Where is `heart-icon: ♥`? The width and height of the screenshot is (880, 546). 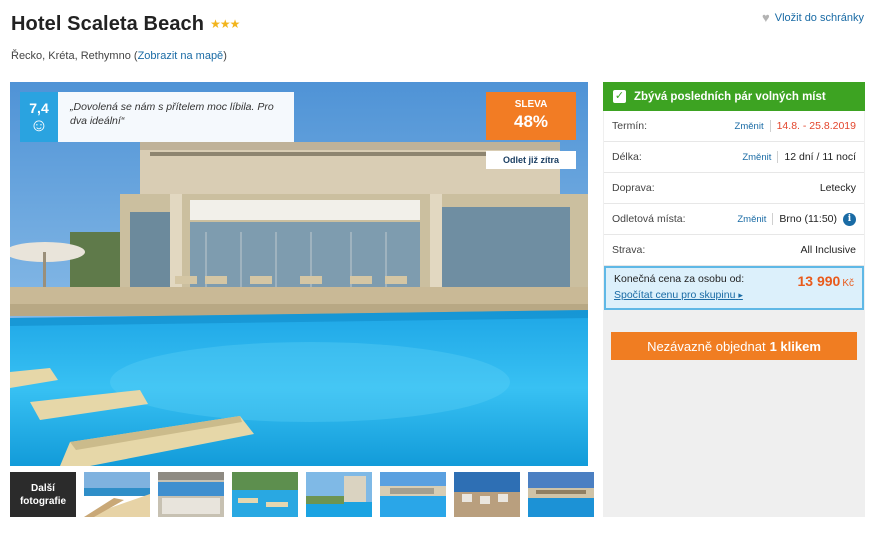
heart-icon: ♥ is located at coordinates (766, 17).